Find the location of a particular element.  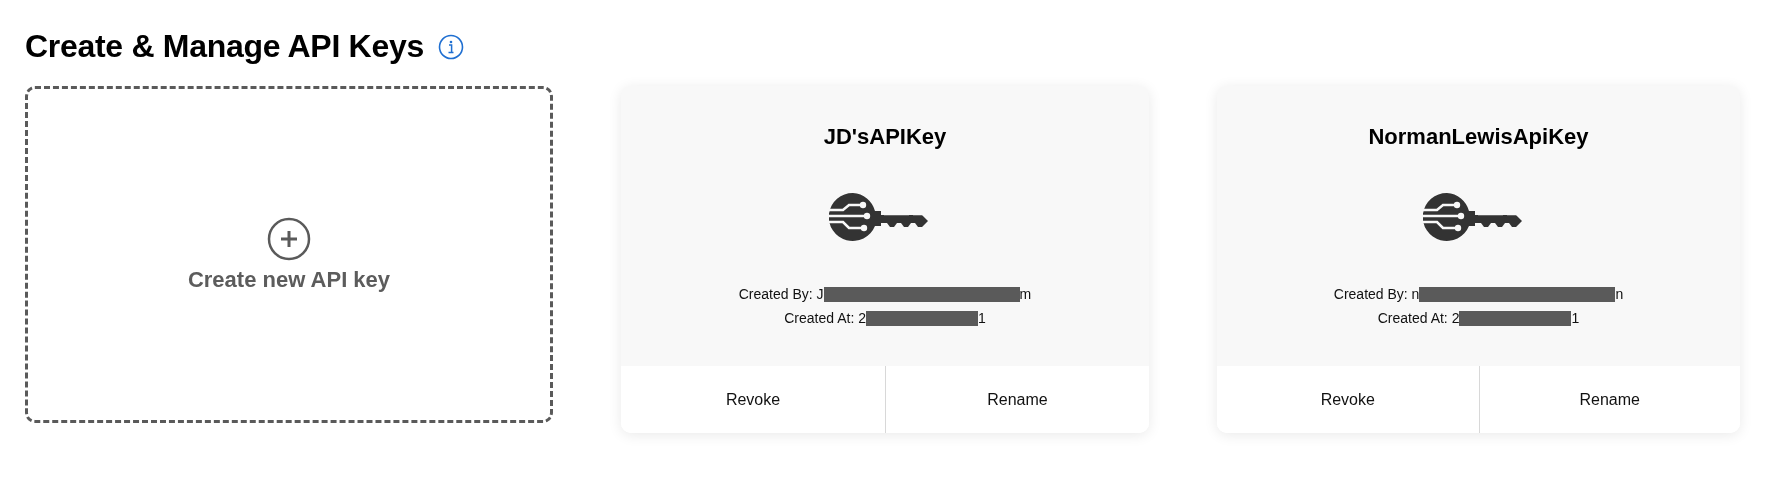

meta-value-end: n is located at coordinates (1619, 294).